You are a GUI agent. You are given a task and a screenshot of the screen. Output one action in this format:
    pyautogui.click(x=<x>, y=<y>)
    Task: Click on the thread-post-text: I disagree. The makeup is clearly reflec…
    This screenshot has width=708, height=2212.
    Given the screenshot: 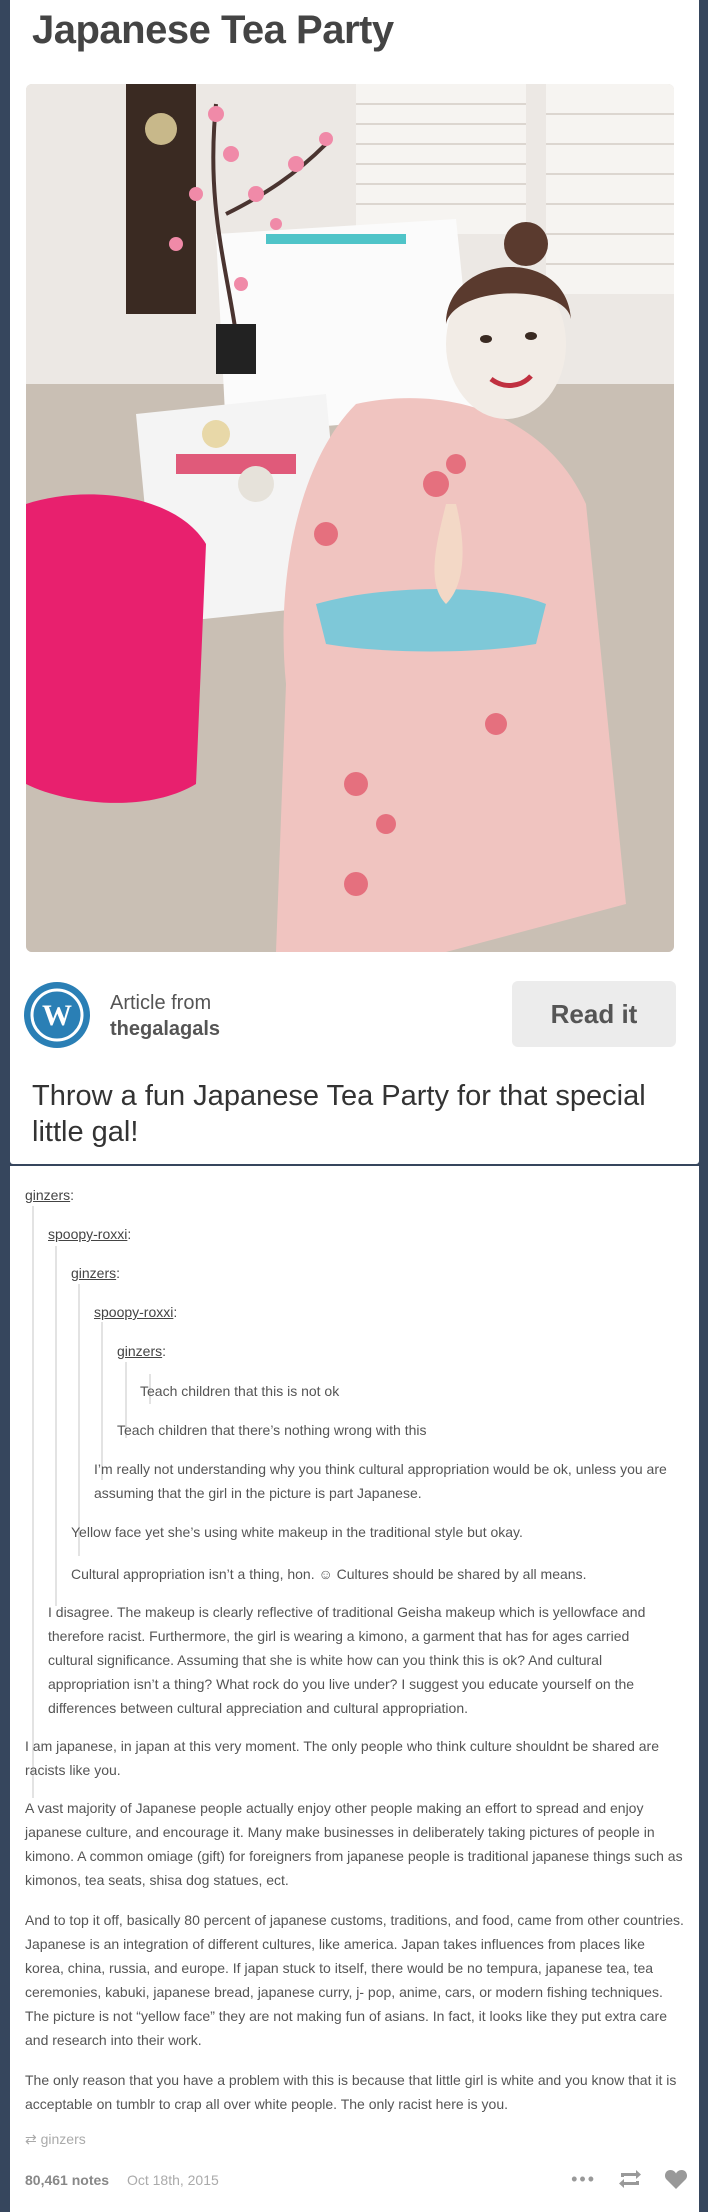 What is the action you would take?
    pyautogui.click(x=347, y=1660)
    